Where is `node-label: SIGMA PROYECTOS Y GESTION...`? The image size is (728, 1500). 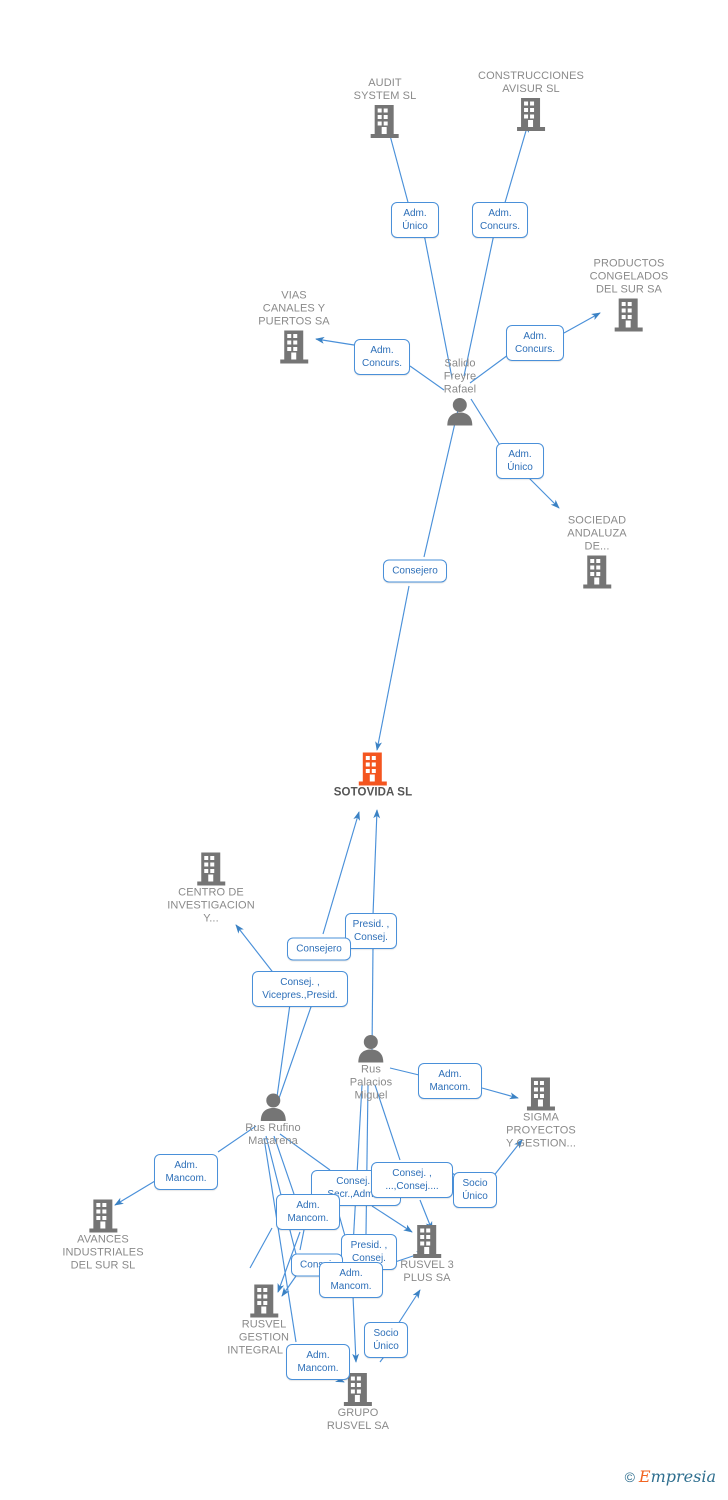 node-label: SIGMA PROYECTOS Y GESTION... is located at coordinates (541, 1130).